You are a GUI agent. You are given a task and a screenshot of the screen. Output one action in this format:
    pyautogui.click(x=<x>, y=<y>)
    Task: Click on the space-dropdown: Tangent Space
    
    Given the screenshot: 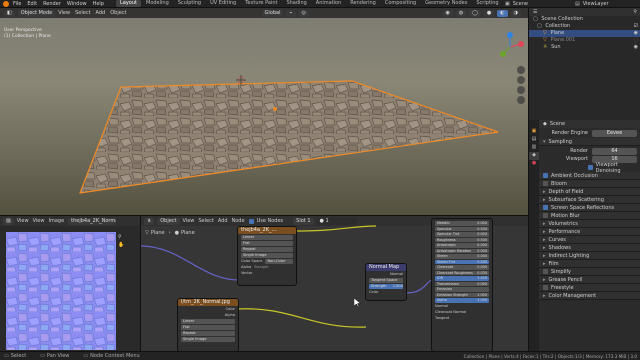 What is the action you would take?
    pyautogui.click(x=386, y=280)
    